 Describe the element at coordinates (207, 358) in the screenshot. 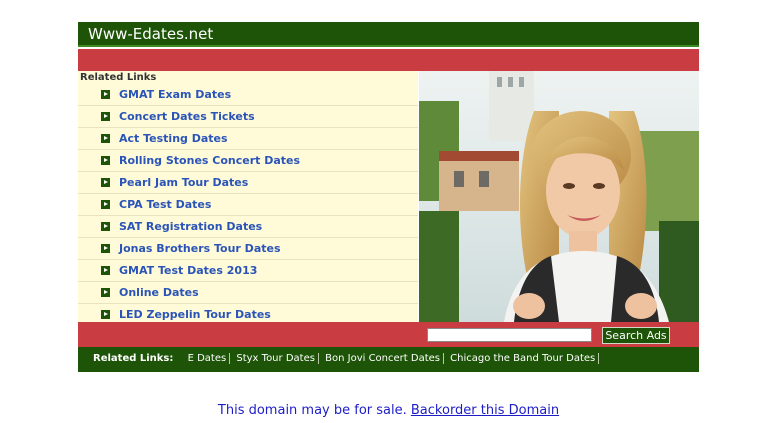

I see `footer-link: E Dates` at that location.